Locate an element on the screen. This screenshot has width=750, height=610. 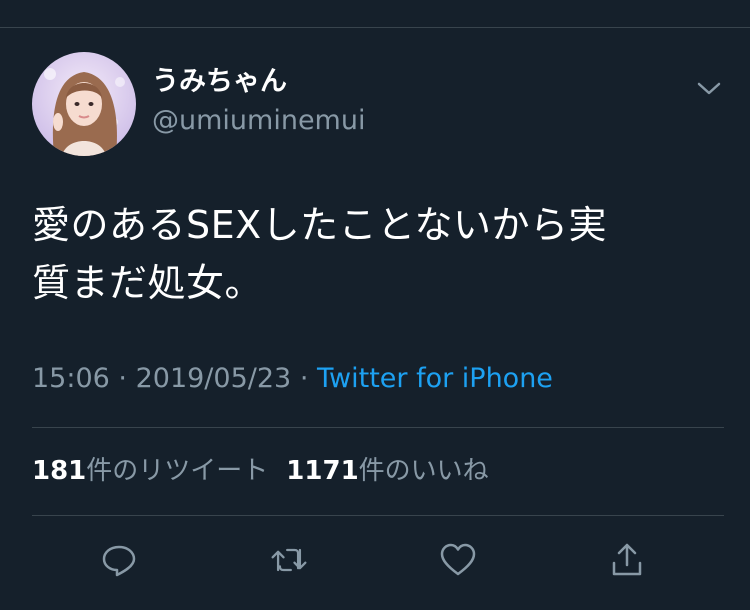
tweet-text-line: 質まだ処女。 is located at coordinates (148, 283).